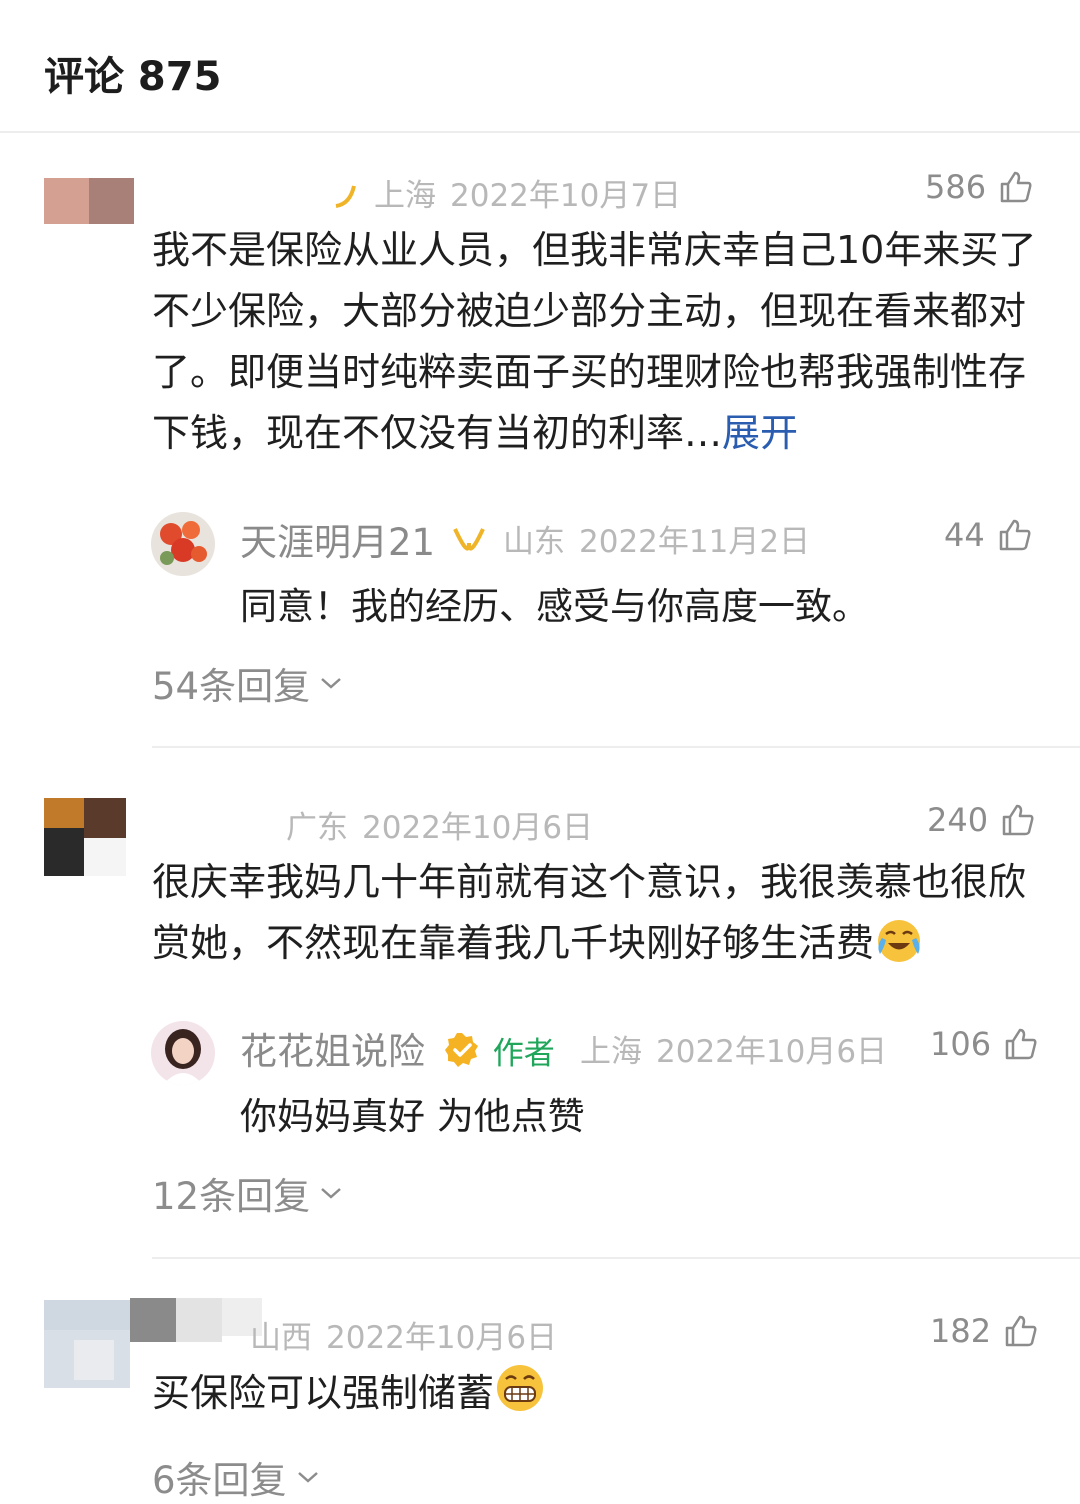  What do you see at coordinates (611, 1052) in the screenshot?
I see `reply-location: 上海` at bounding box center [611, 1052].